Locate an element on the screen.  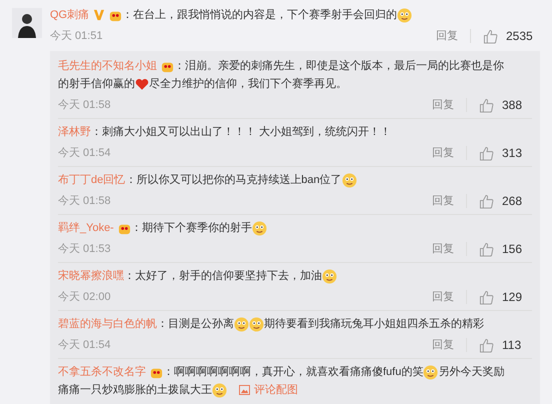
username-link: 羁绊_Yoke- is located at coordinates (86, 228).